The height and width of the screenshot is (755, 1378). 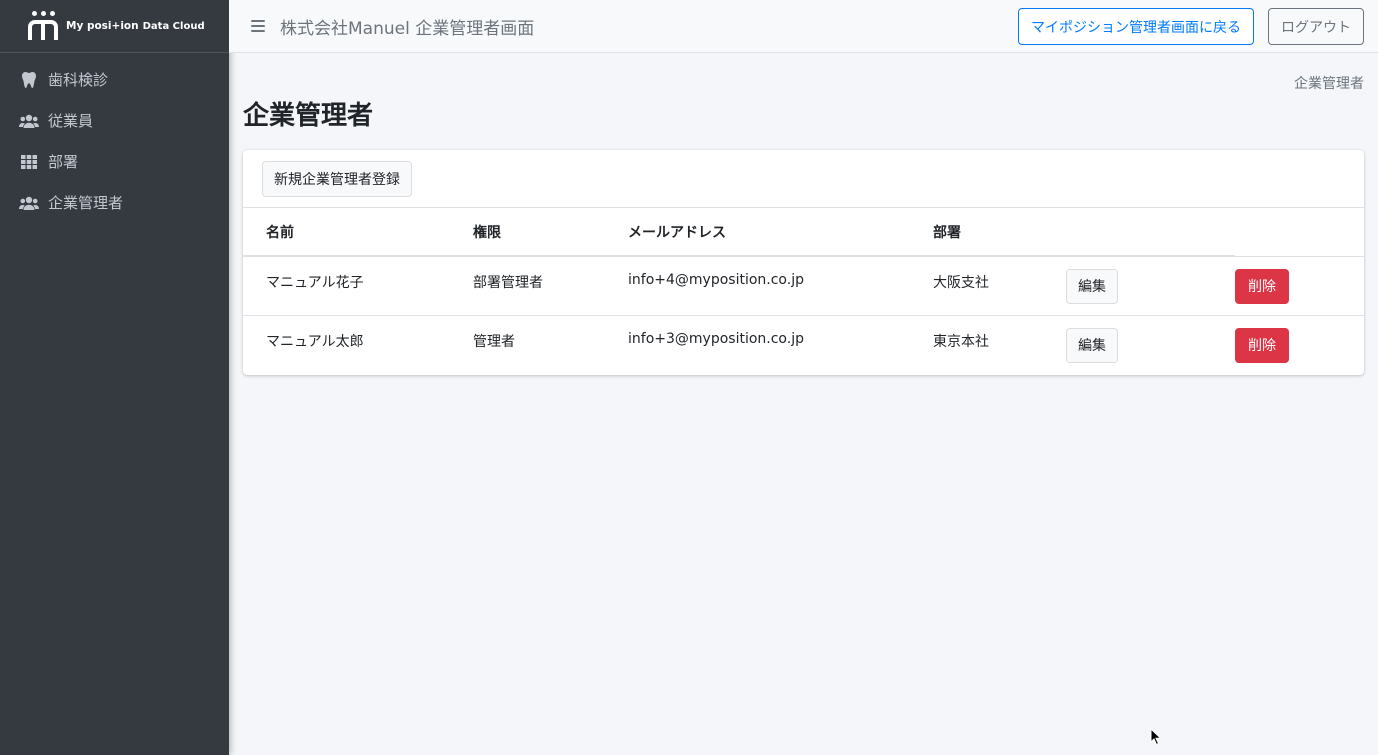 I want to click on mouse-cursor-icon, so click(x=1156, y=737).